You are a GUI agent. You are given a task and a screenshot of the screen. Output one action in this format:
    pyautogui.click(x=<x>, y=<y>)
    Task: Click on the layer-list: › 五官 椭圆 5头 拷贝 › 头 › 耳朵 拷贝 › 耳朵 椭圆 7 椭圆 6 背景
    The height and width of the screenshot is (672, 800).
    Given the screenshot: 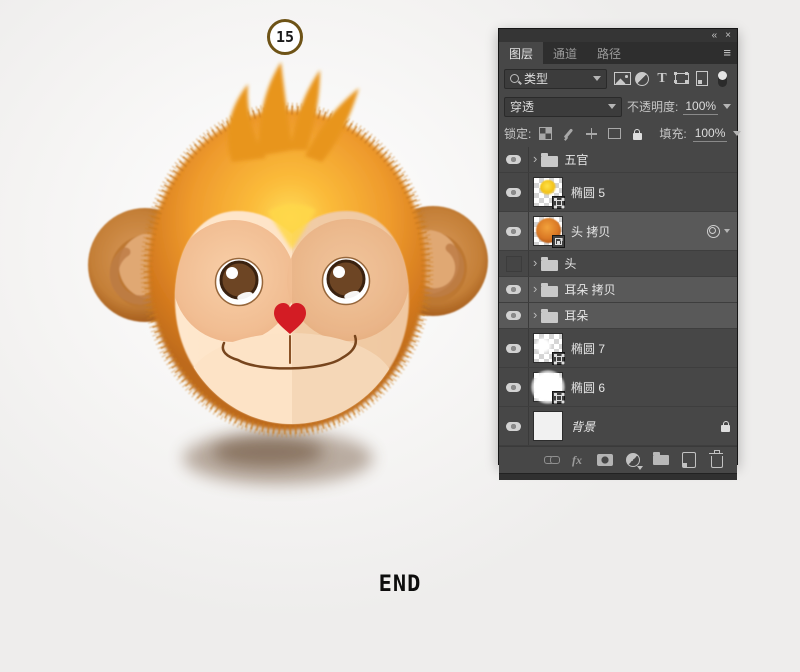 What is the action you would take?
    pyautogui.click(x=618, y=296)
    